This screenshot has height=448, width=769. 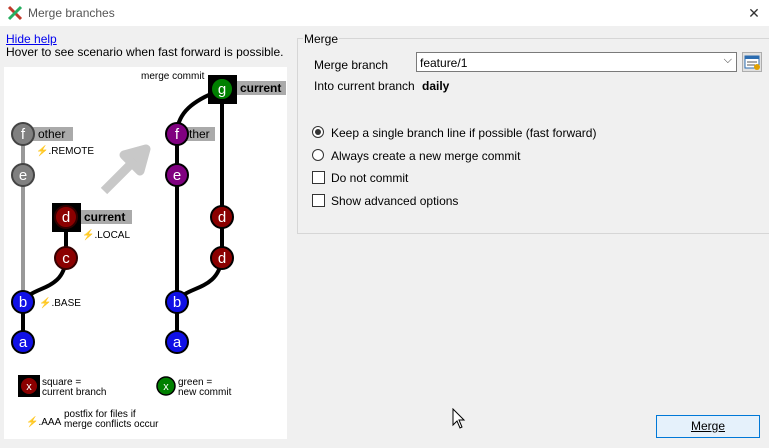 What do you see at coordinates (177, 175) in the screenshot?
I see `commit-e-after-label: e` at bounding box center [177, 175].